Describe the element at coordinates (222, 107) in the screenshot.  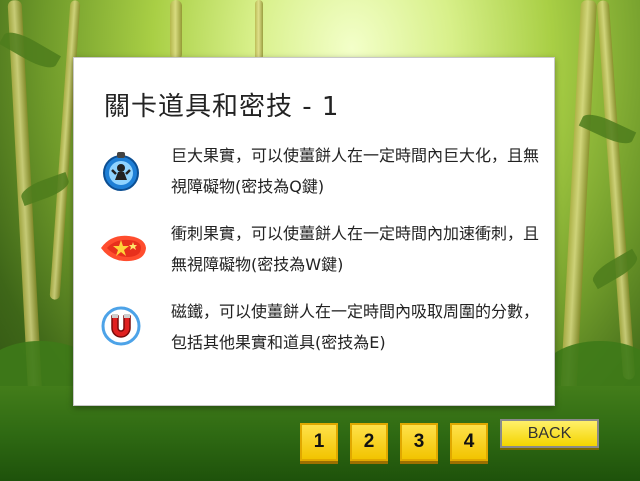
I see `page-title: 關卡道具和密技 - 1` at that location.